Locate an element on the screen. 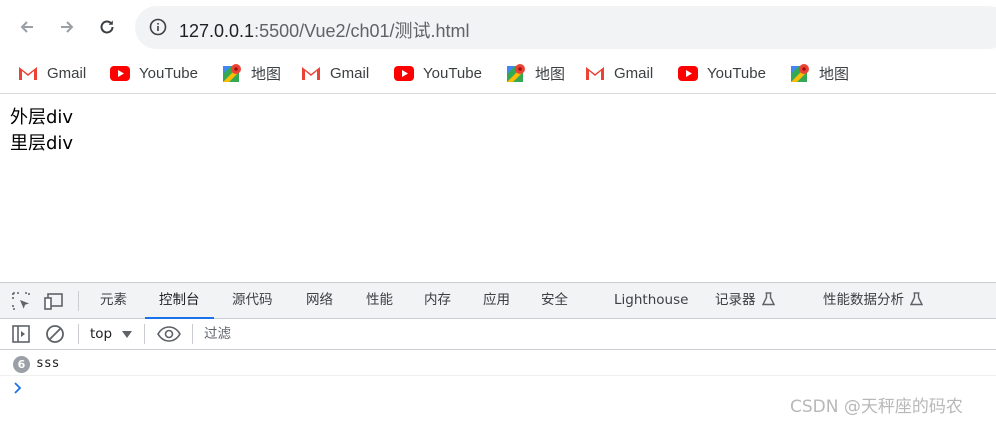  tab-recorder: 记录器 is located at coordinates (745, 300).